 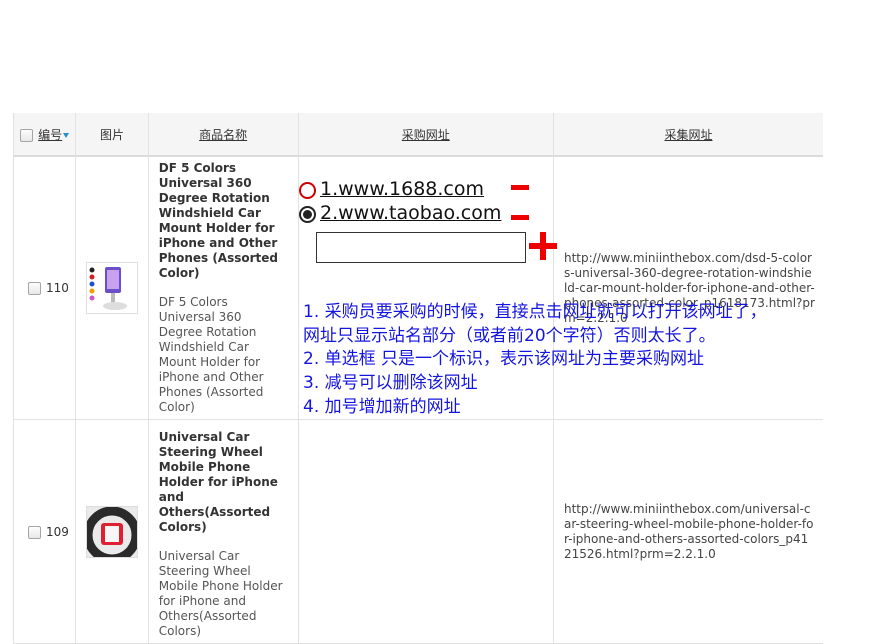 I want to click on note-line-5: 4. 加号增加新的网址, so click(x=382, y=407).